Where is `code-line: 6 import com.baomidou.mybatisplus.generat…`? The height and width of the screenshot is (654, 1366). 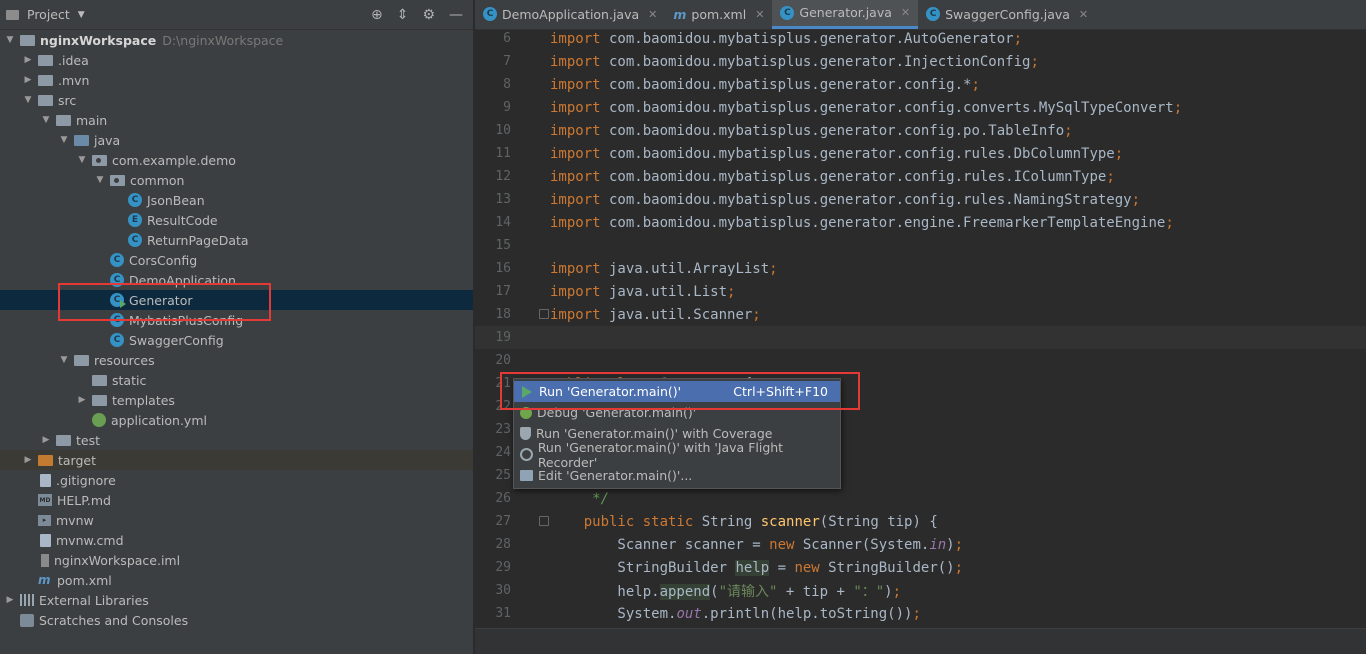 code-line: 6 import com.baomidou.mybatisplus.generat… is located at coordinates (920, 38).